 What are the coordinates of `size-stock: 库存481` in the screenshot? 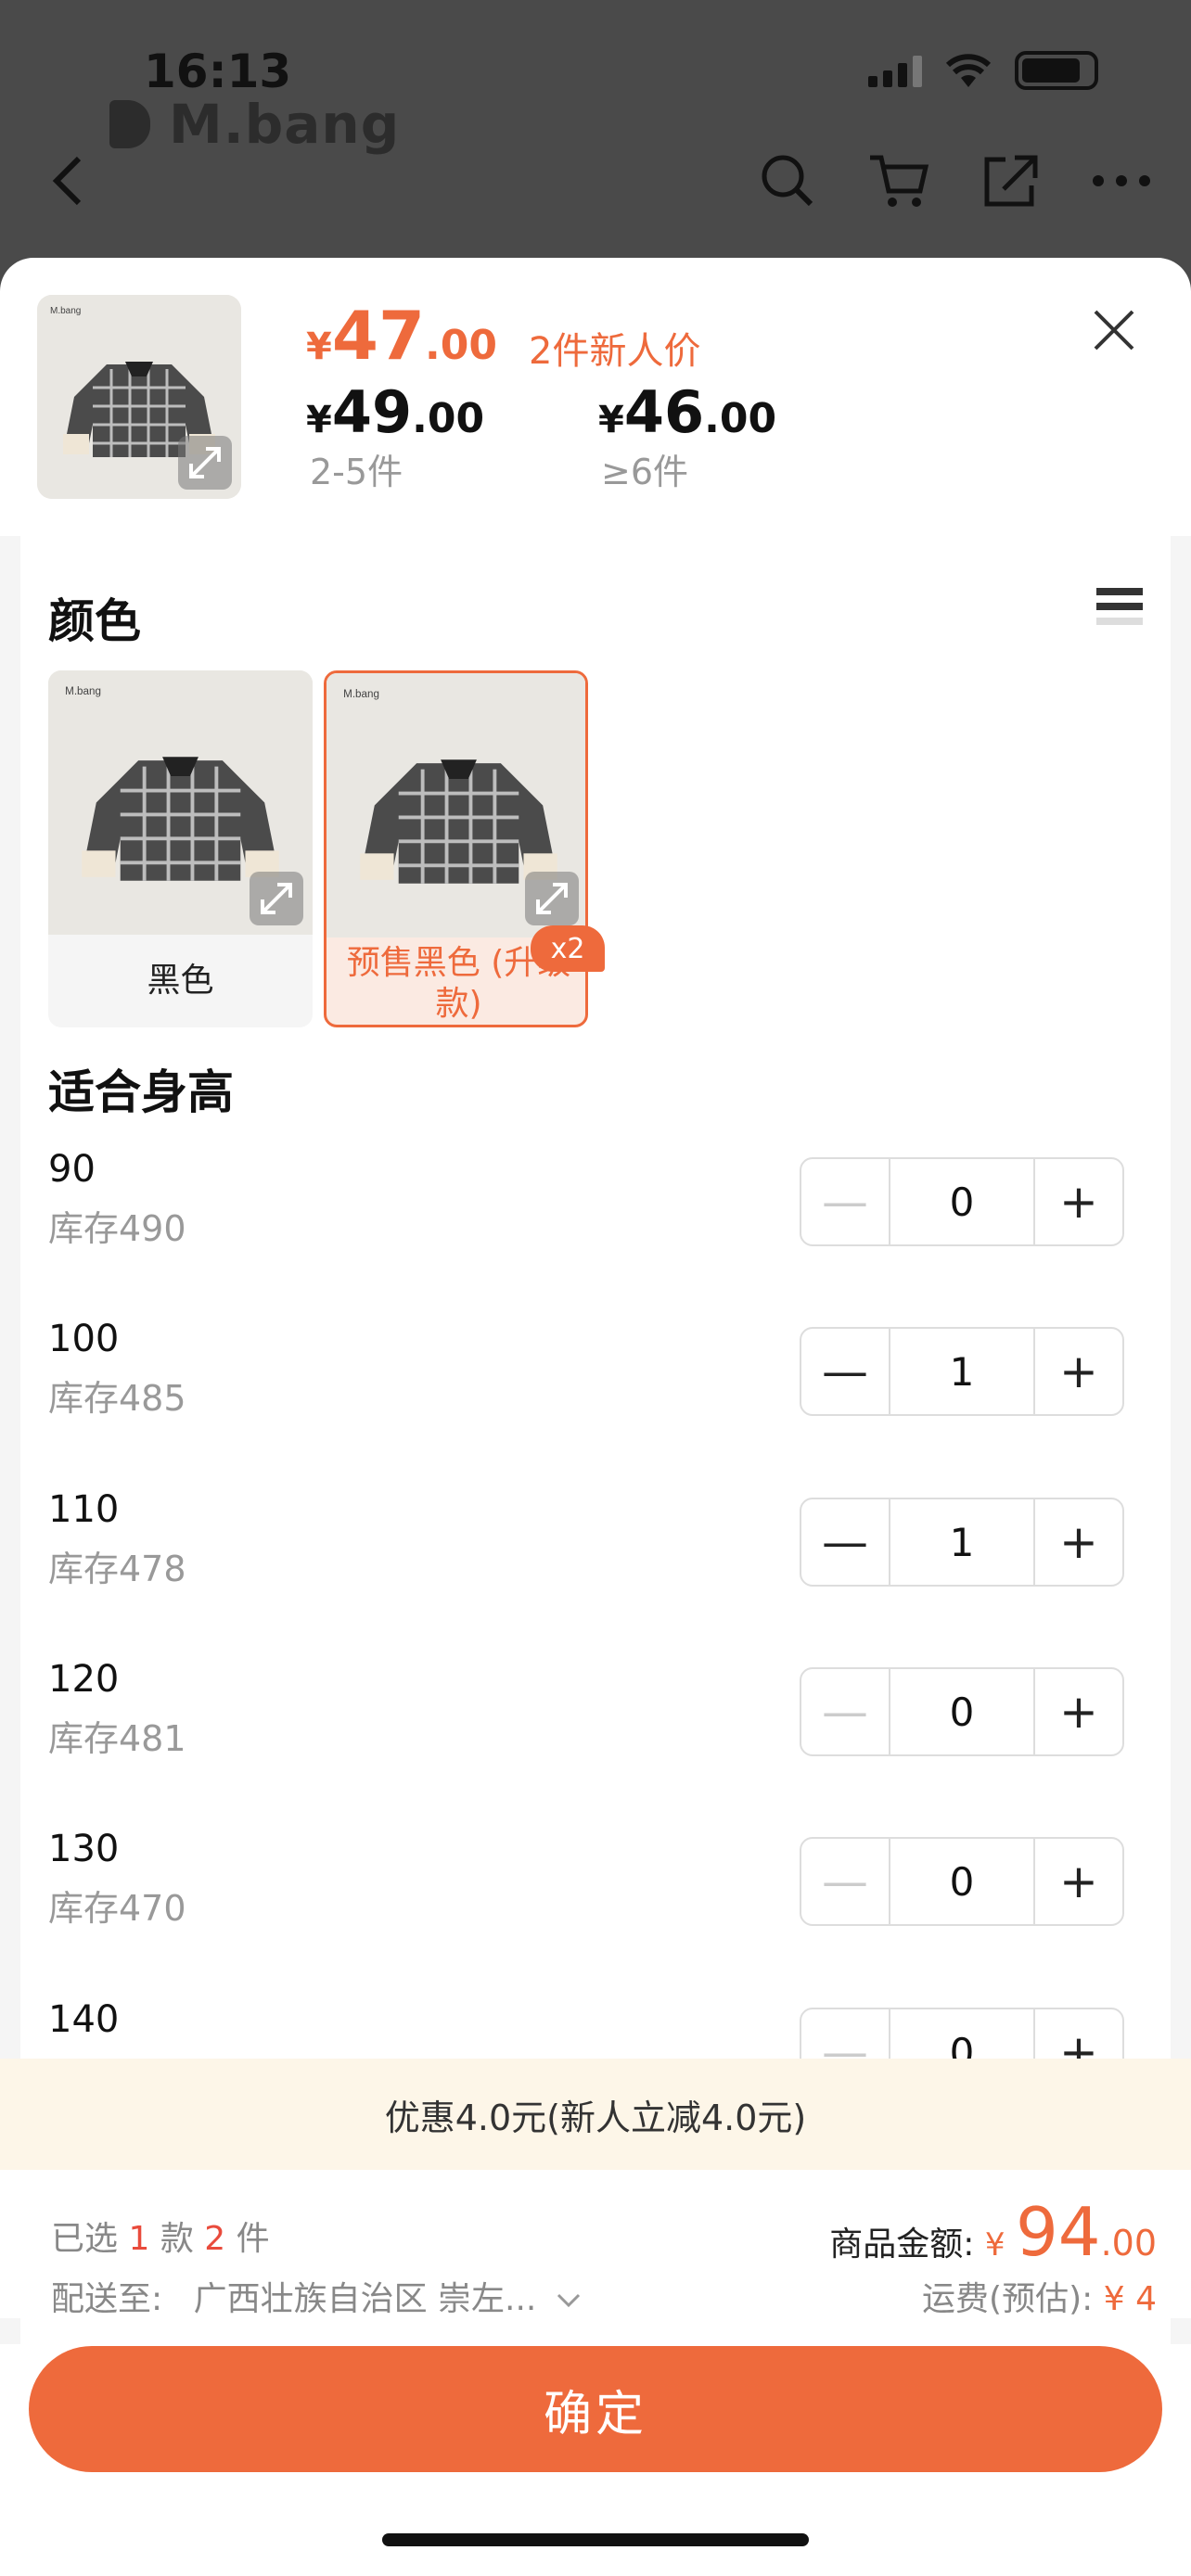 It's located at (117, 1739).